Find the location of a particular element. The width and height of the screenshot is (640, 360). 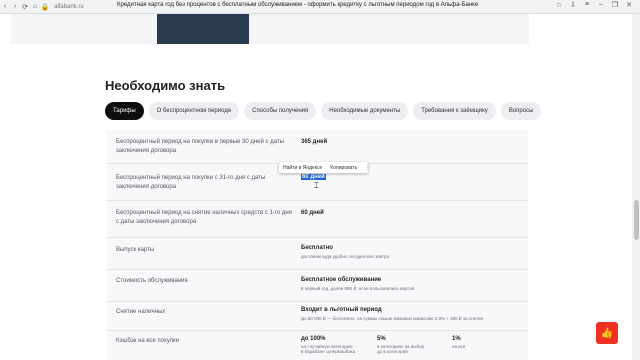

tab-documents: Необходимые документы is located at coordinates (365, 111).